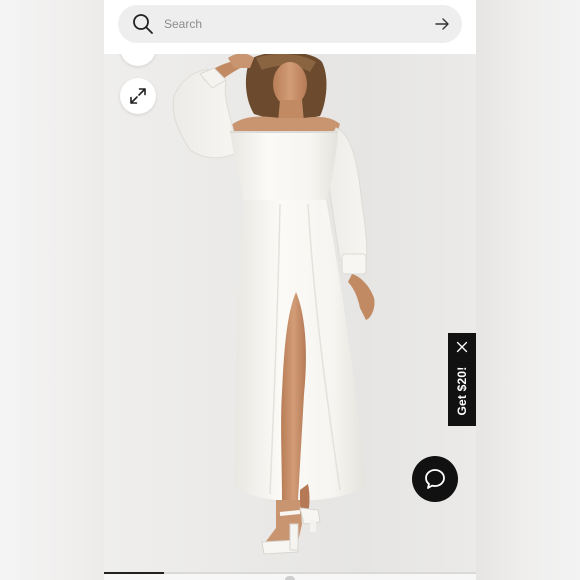 The width and height of the screenshot is (580, 580). I want to click on promo-label: Get $20!, so click(462, 391).